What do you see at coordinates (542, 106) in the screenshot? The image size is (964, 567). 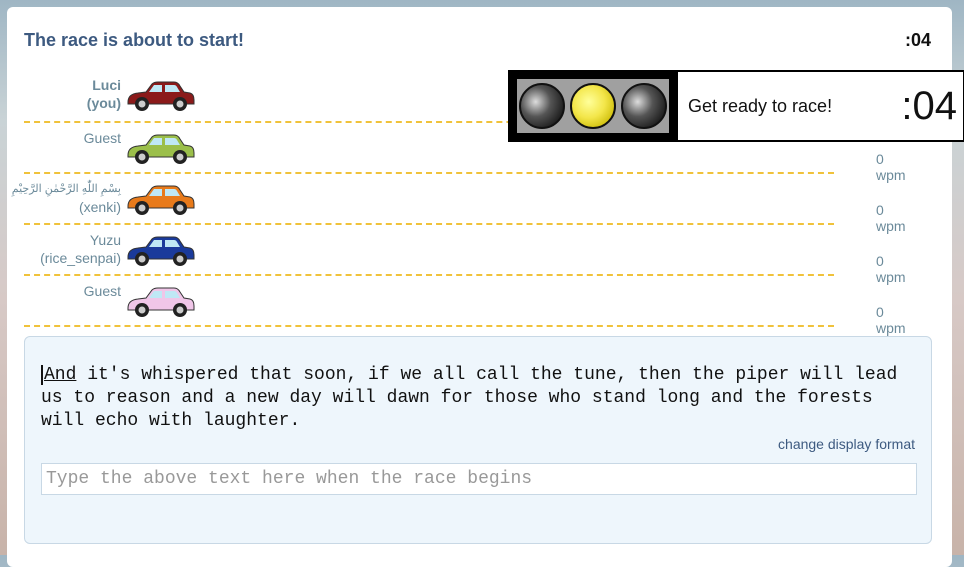 I see `light-bulb-left` at bounding box center [542, 106].